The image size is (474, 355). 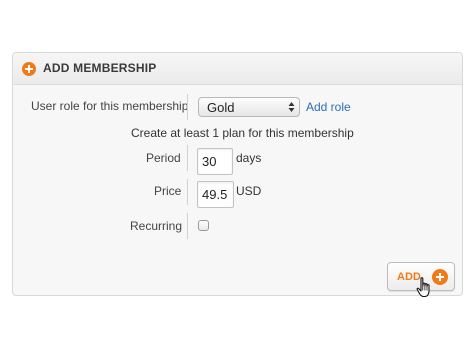 What do you see at coordinates (328, 107) in the screenshot?
I see `add-role-link: Add role` at bounding box center [328, 107].